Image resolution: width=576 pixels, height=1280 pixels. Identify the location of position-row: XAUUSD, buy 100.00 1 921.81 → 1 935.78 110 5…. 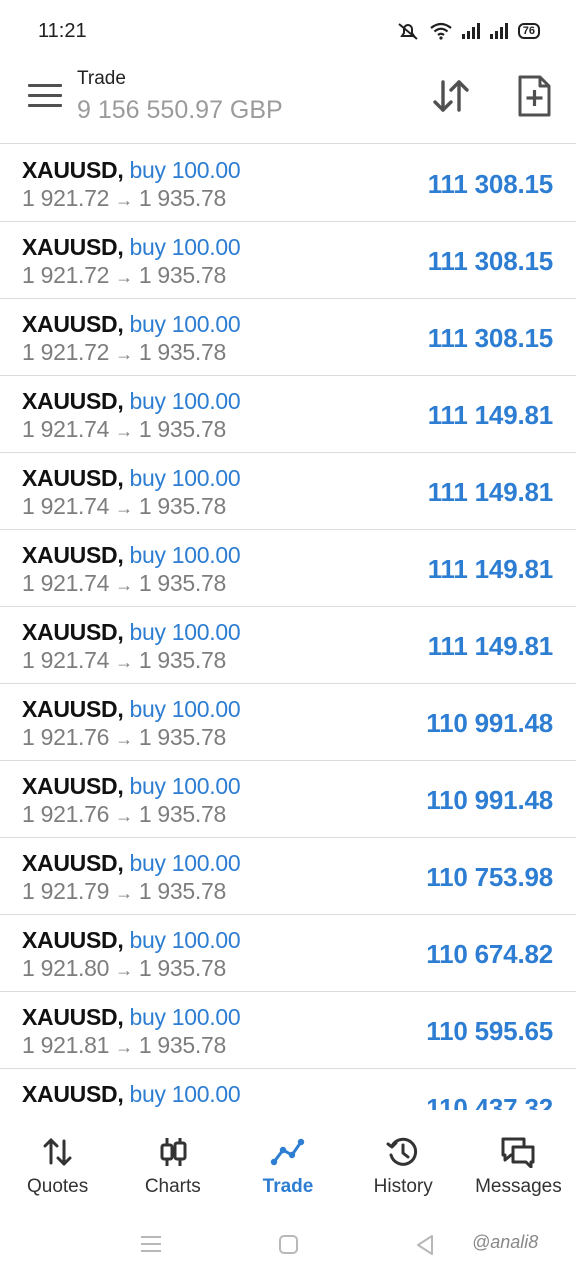
(288, 1030).